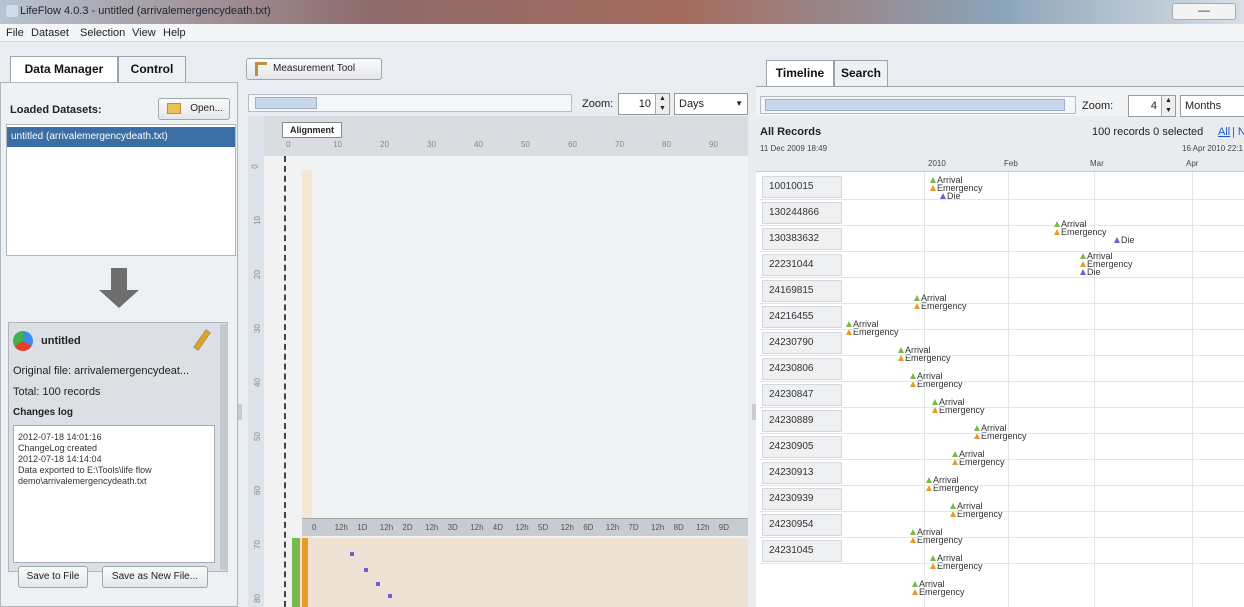 This screenshot has height=607, width=1244. What do you see at coordinates (337, 144) in the screenshot?
I see `top-tick-label: 10` at bounding box center [337, 144].